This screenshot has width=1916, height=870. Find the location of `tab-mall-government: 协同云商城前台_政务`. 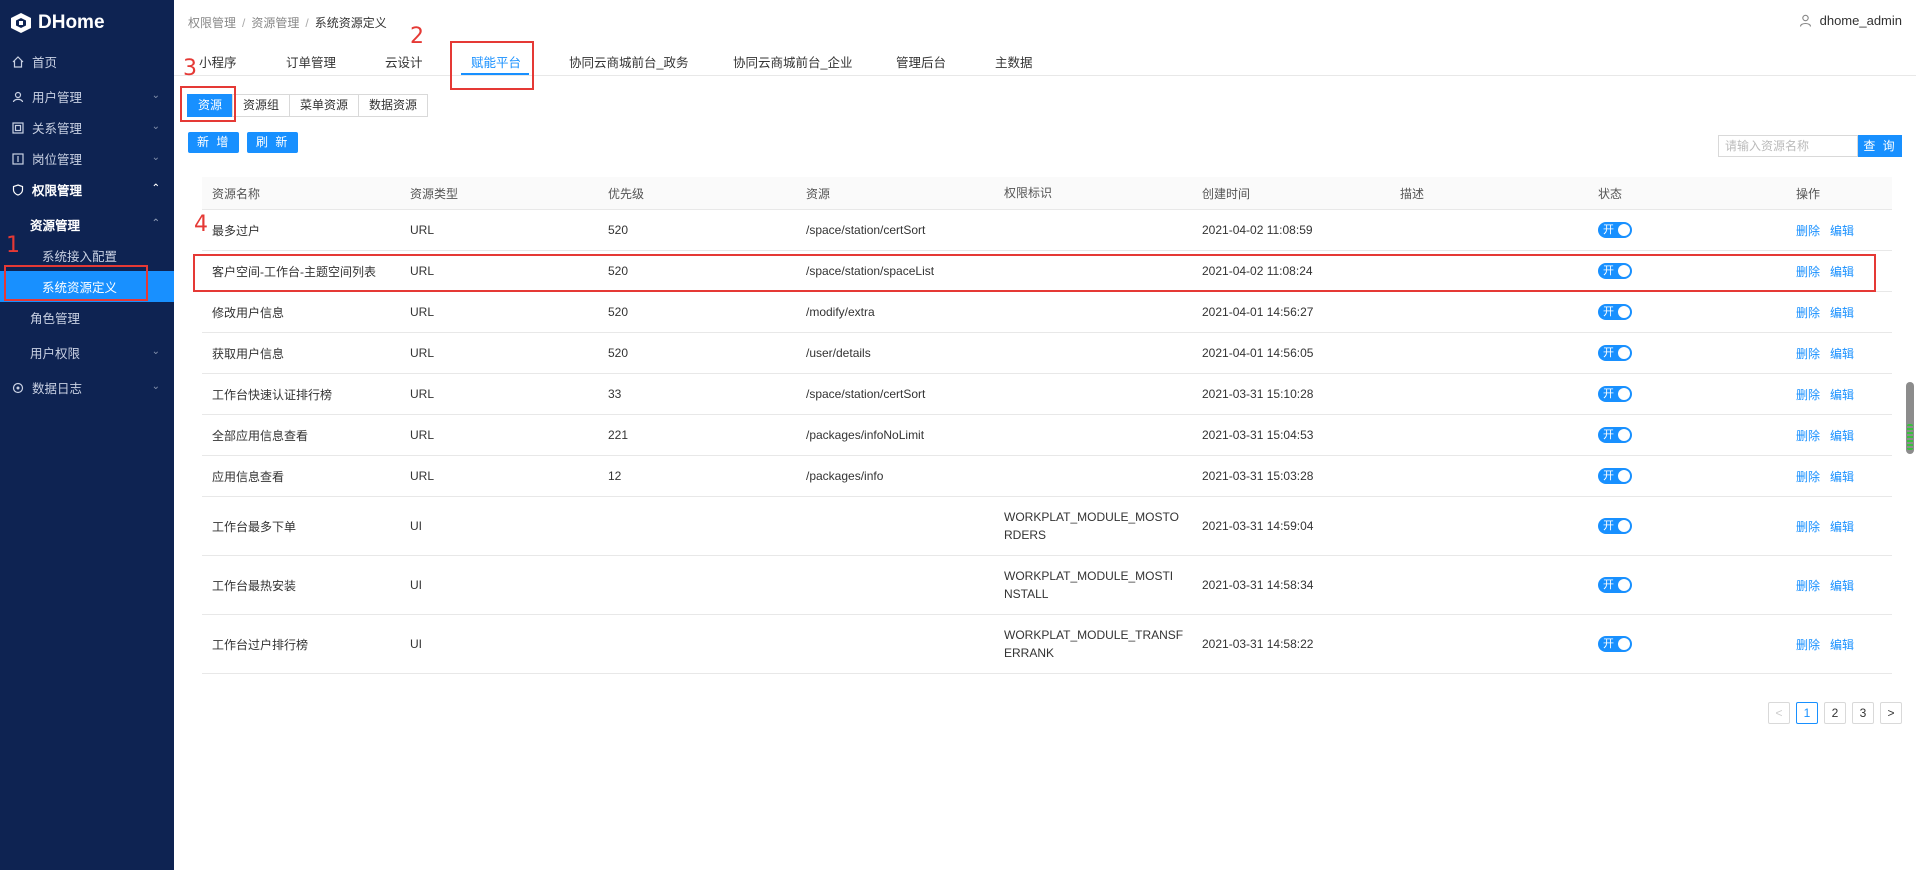

tab-mall-government: 协同云商城前台_政务 is located at coordinates (628, 61).